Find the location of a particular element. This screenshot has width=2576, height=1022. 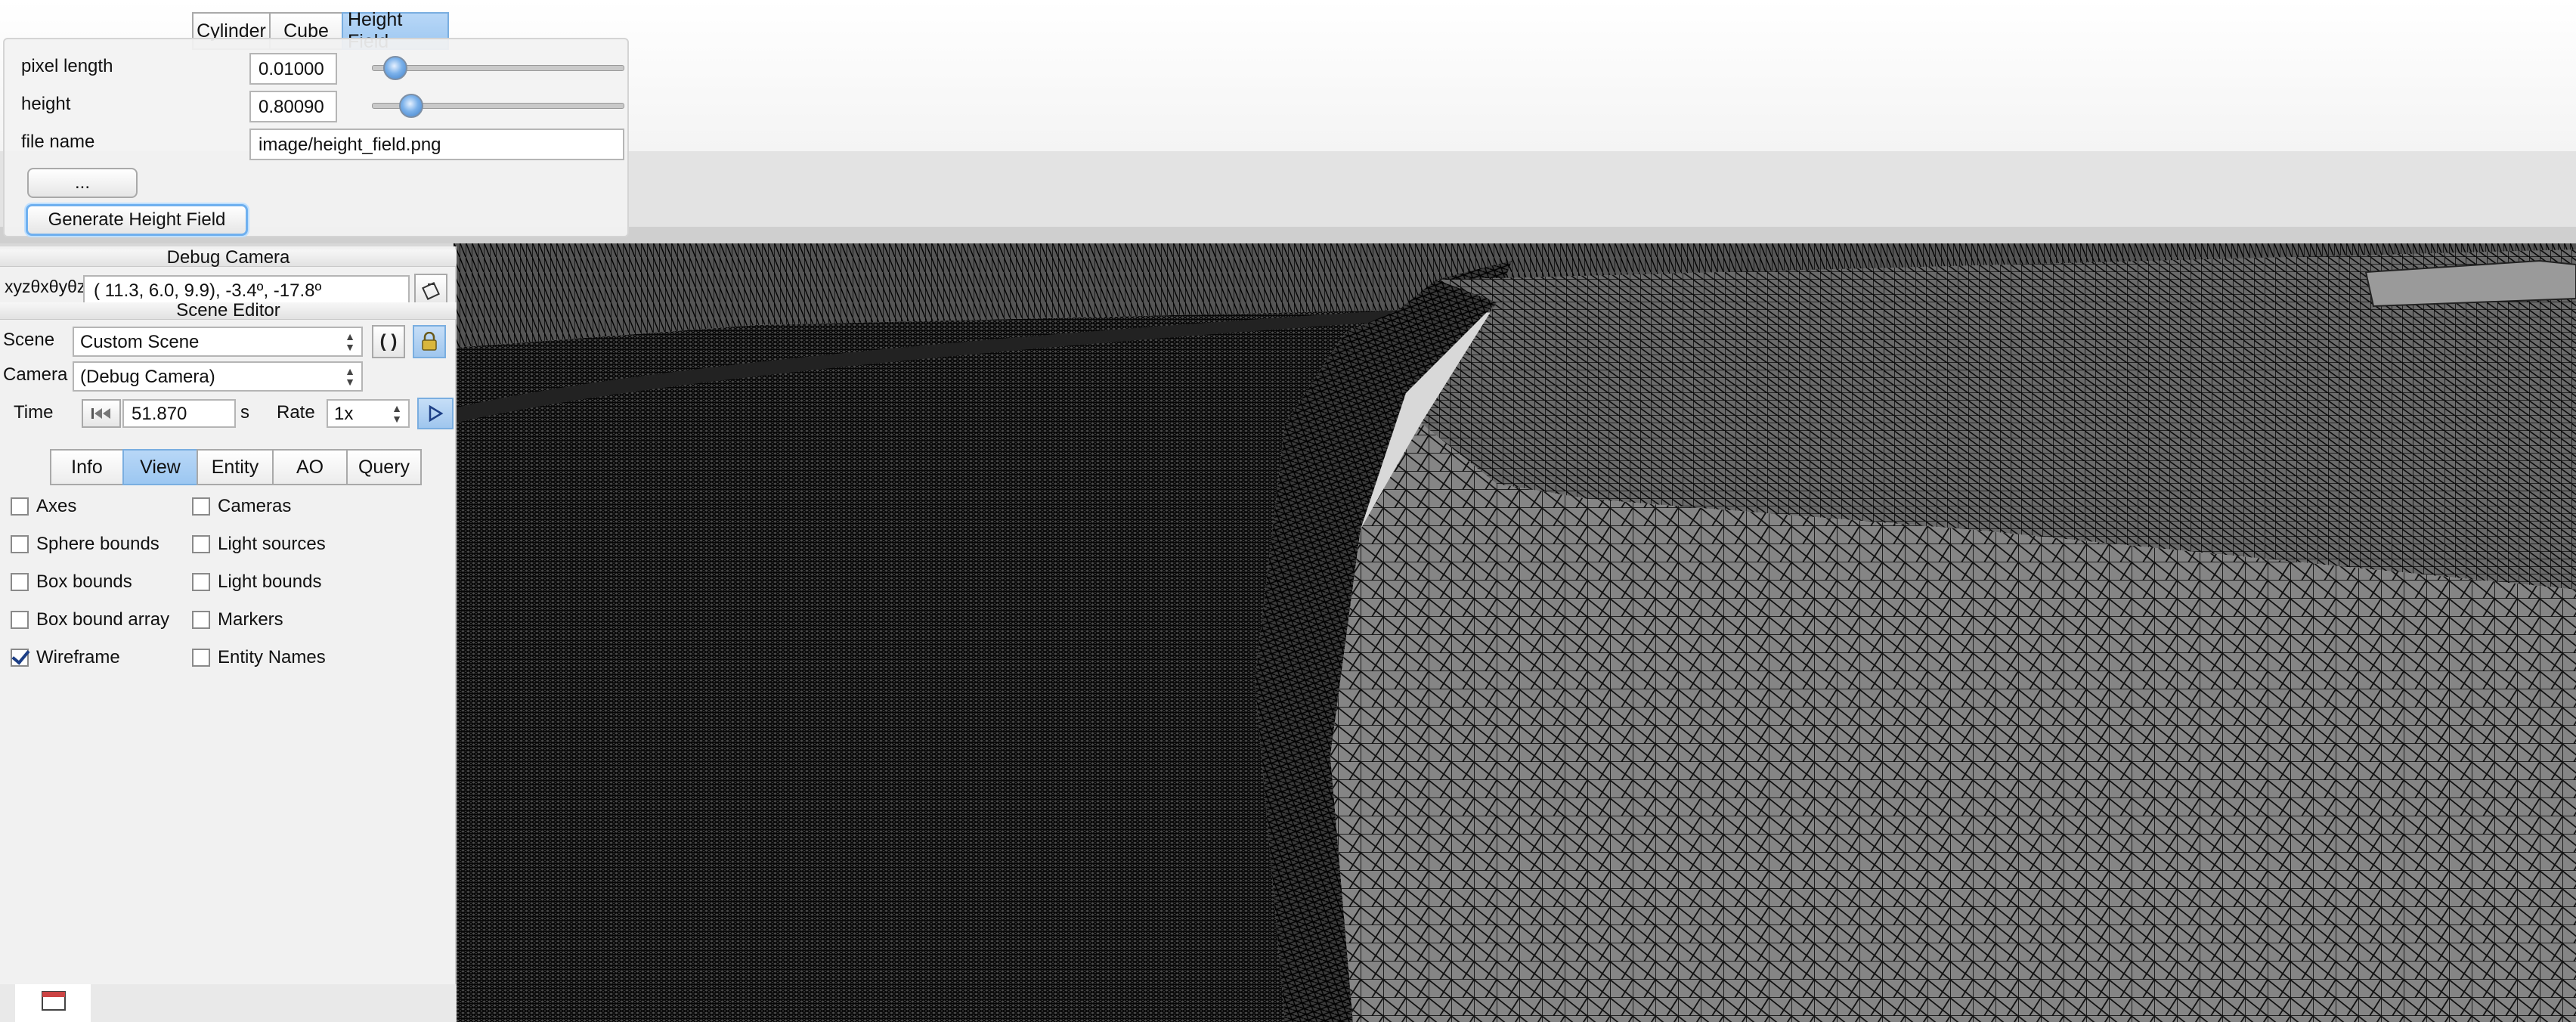

scene-editor-tabs: Info View Entity AO Query is located at coordinates (236, 467).